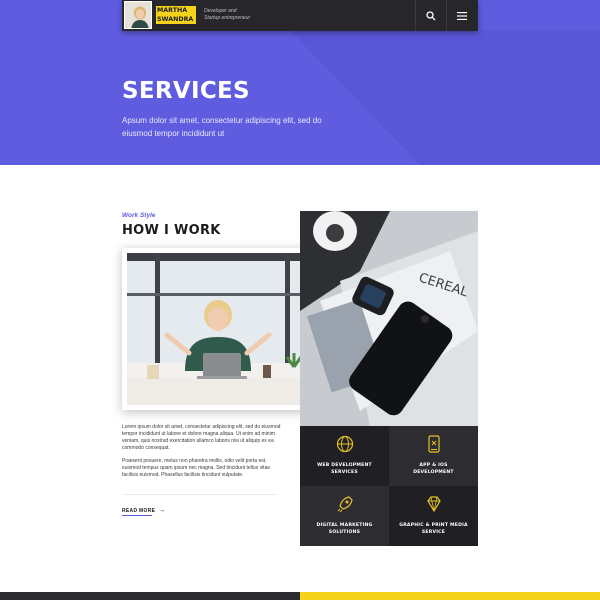 This screenshot has width=600, height=600. I want to click on service-label-app-development: APP & IOS DEVELOPMENT, so click(433, 469).